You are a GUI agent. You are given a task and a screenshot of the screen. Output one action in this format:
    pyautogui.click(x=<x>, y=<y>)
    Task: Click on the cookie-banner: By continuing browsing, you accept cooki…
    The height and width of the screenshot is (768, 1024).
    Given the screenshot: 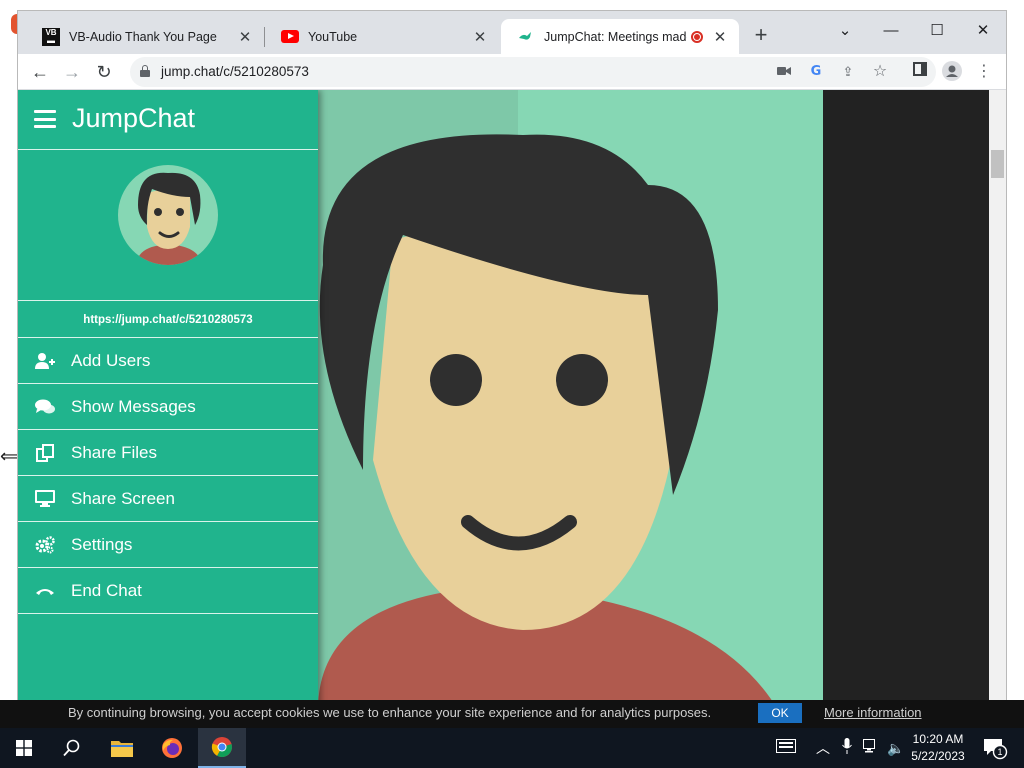 What is the action you would take?
    pyautogui.click(x=512, y=714)
    